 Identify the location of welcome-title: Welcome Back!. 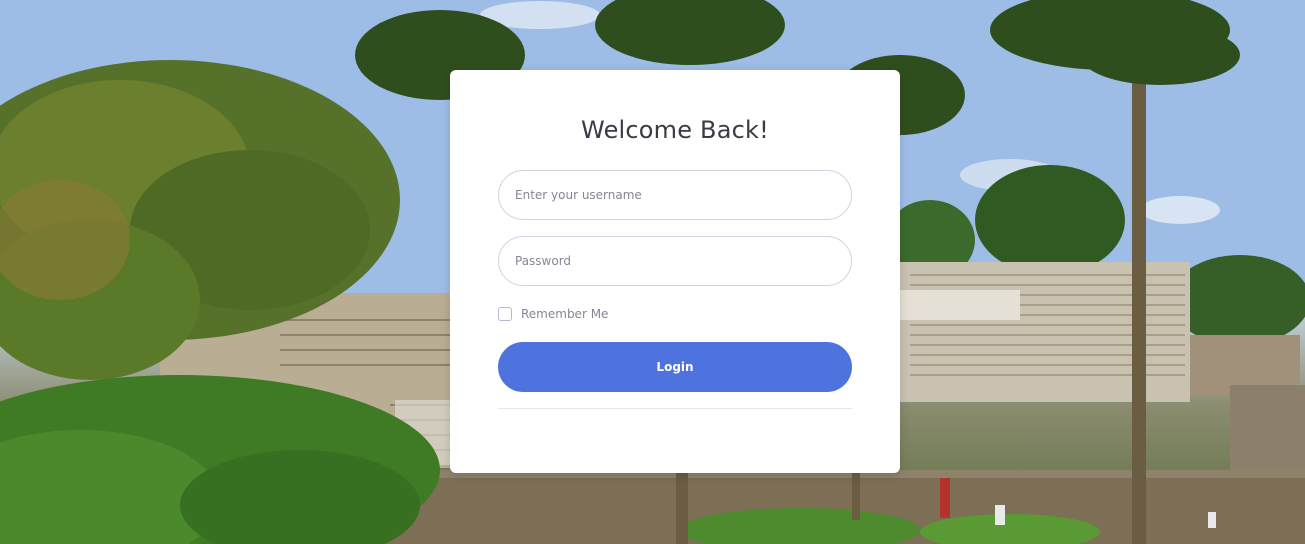
(675, 130).